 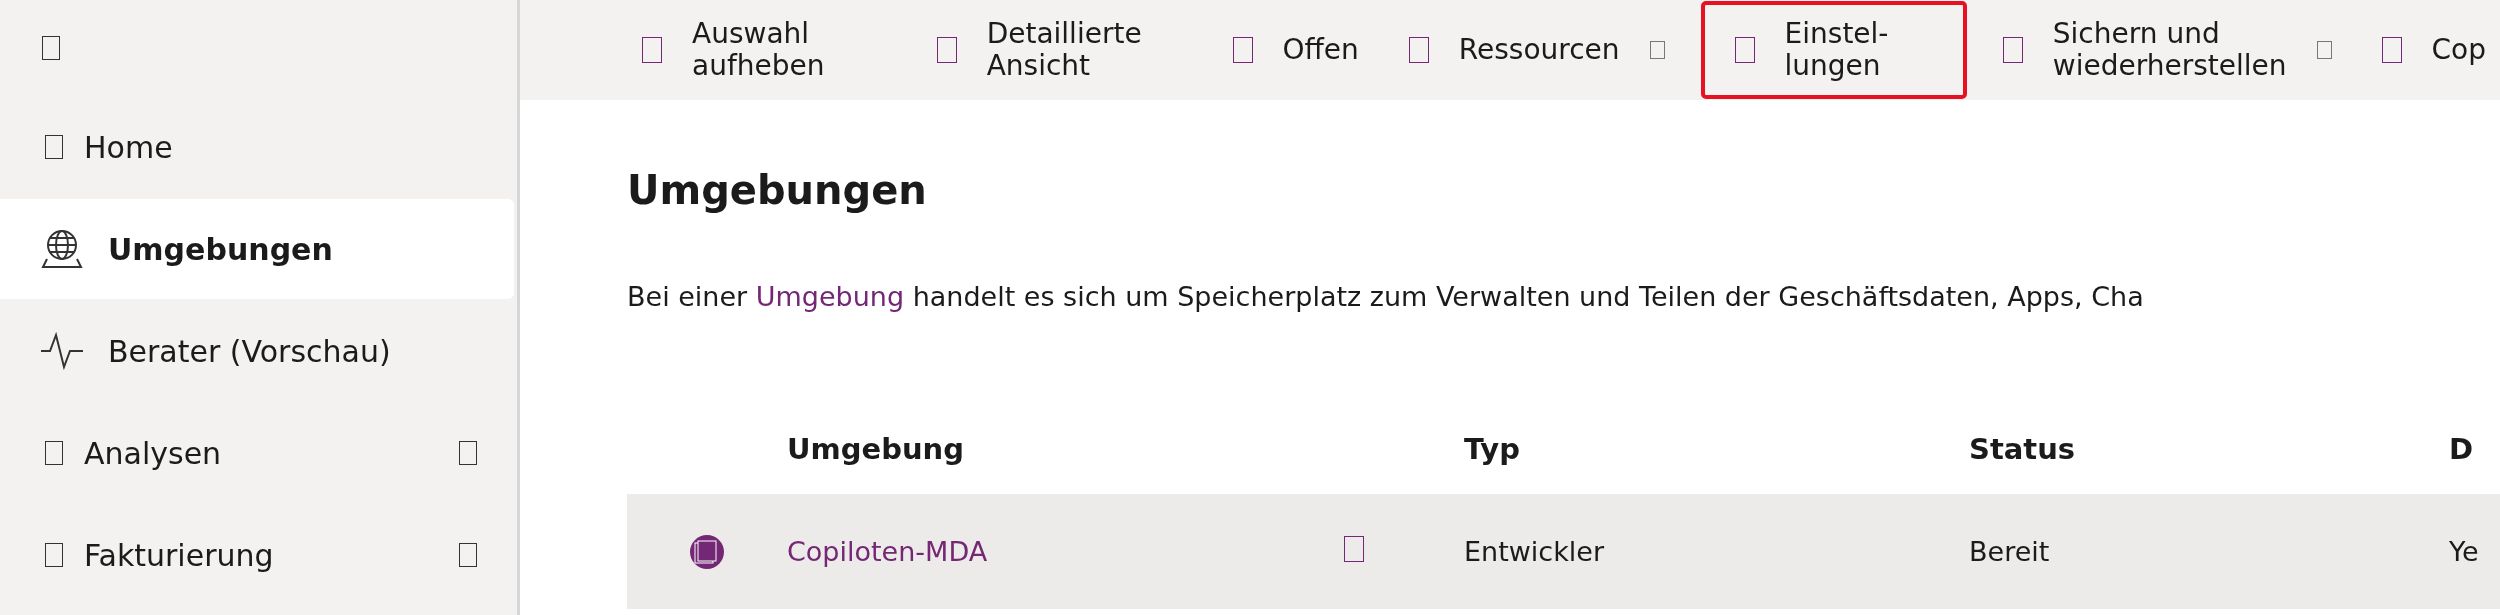 What do you see at coordinates (1716, 449) in the screenshot?
I see `column-header: Typ` at bounding box center [1716, 449].